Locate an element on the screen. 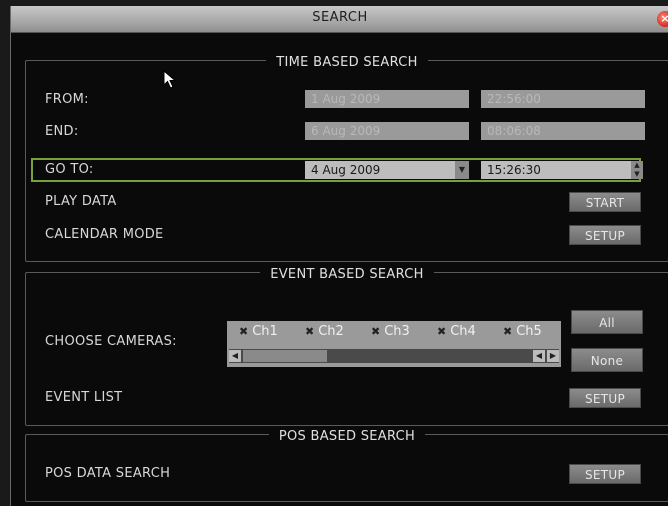  calendar-setup-button: SETUP is located at coordinates (605, 235).